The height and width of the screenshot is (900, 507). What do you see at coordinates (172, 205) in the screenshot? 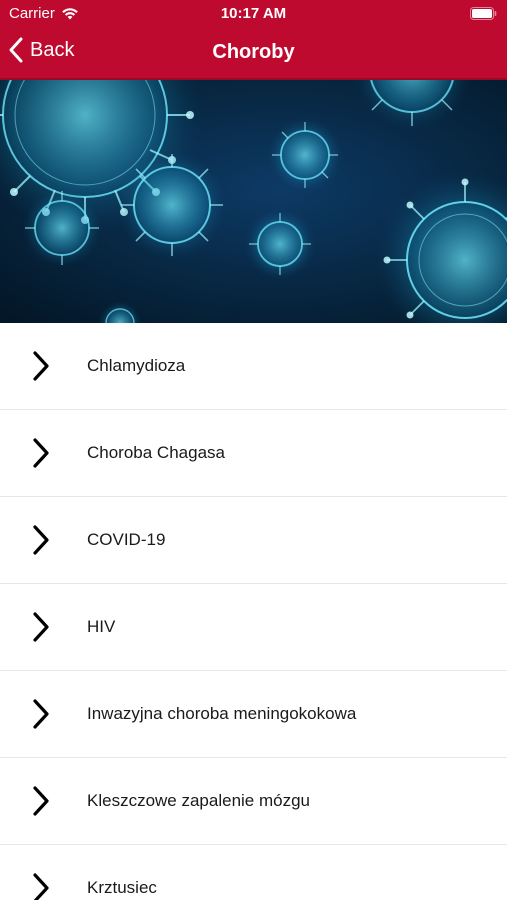
I see `virus-medium-center` at bounding box center [172, 205].